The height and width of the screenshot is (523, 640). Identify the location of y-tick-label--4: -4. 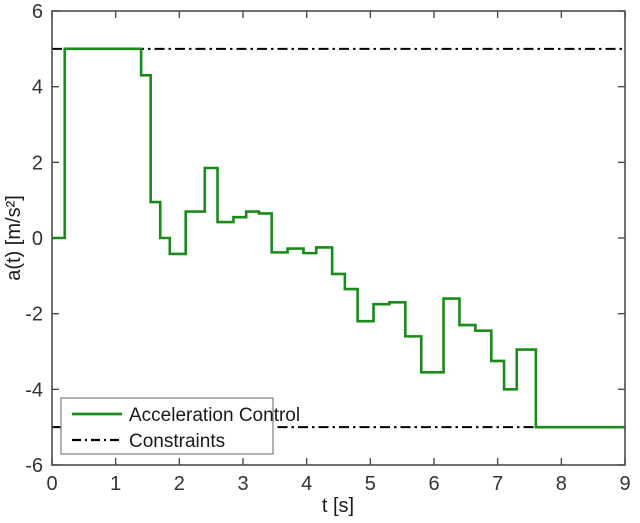
(34, 390).